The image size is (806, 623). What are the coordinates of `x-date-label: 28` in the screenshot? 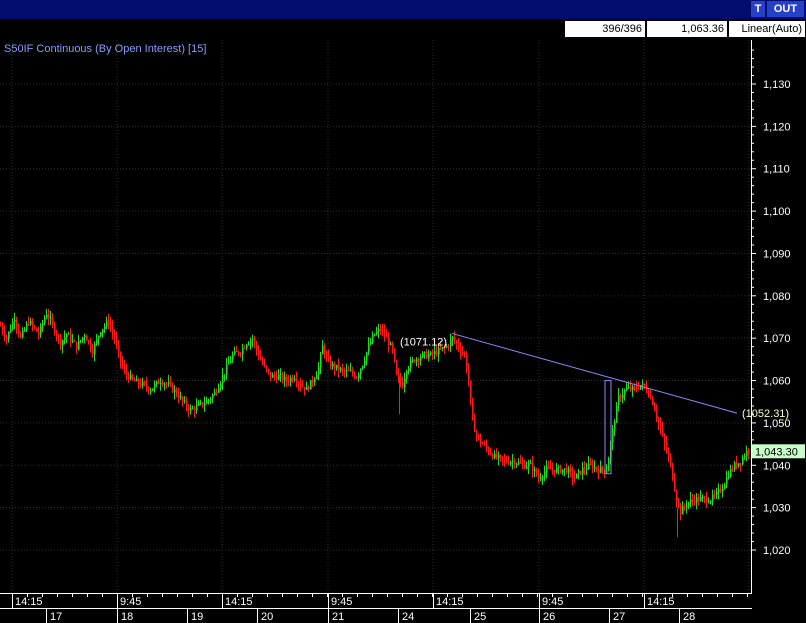 It's located at (689, 617).